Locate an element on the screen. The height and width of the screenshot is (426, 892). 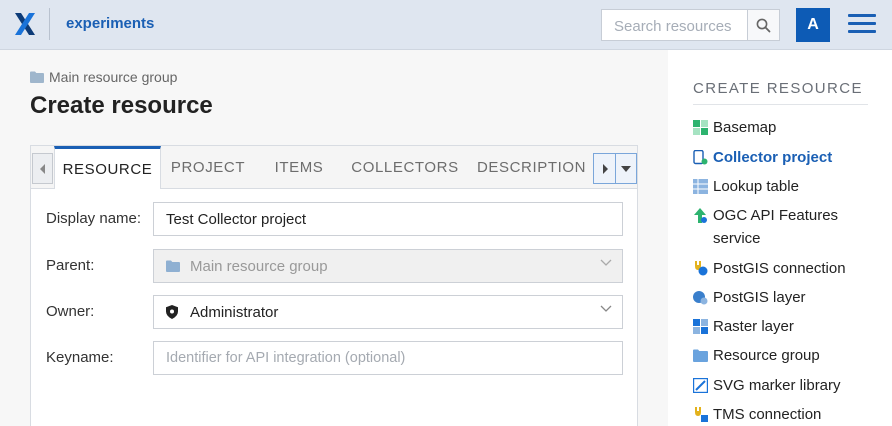
sidebar-item-label: OGC API Features service is located at coordinates (776, 227).